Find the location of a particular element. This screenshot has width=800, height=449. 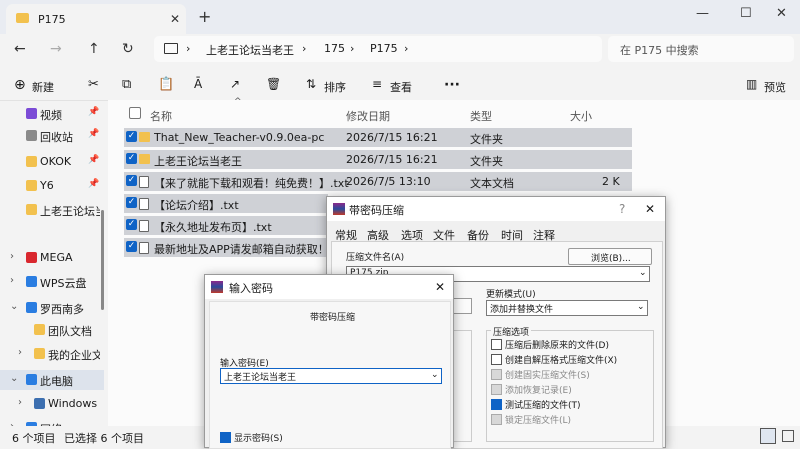

winrar-icon is located at coordinates (217, 287).